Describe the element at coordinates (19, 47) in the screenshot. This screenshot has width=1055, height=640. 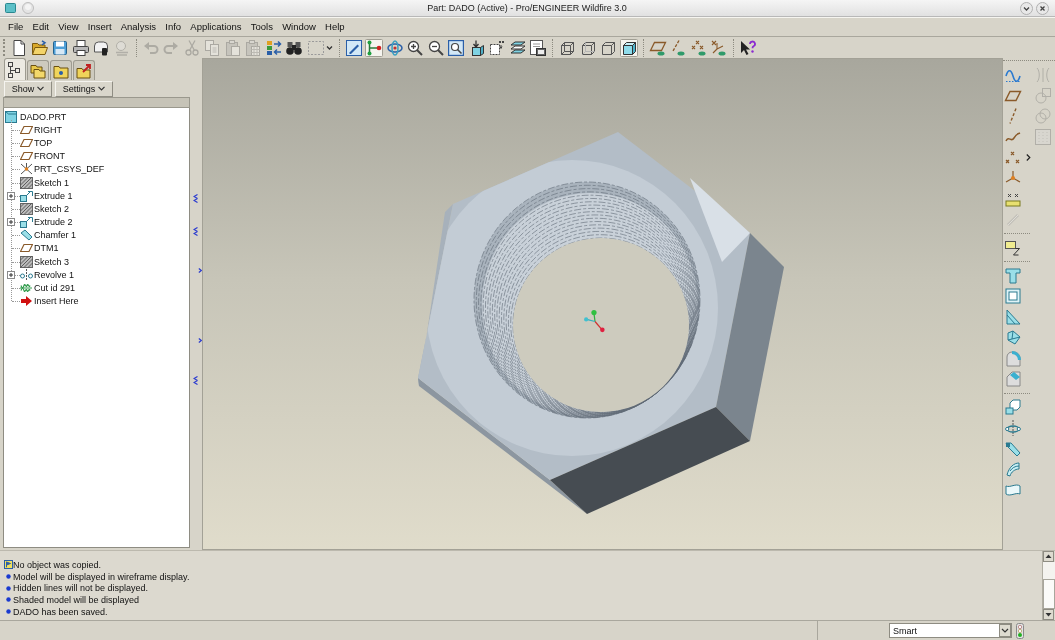
I see `new-document-icon` at that location.